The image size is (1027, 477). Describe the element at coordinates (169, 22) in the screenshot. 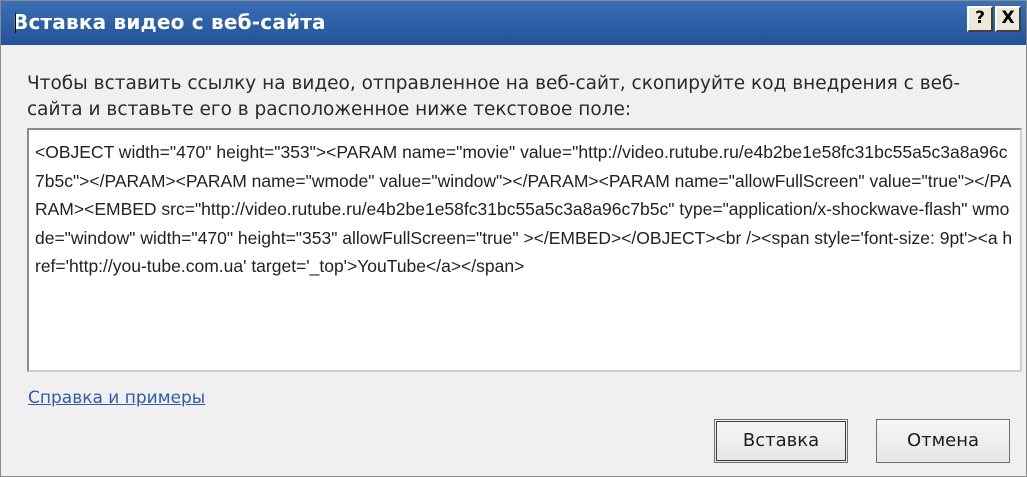

I see `dialog-title: Вставка видео с веб-сайта` at that location.